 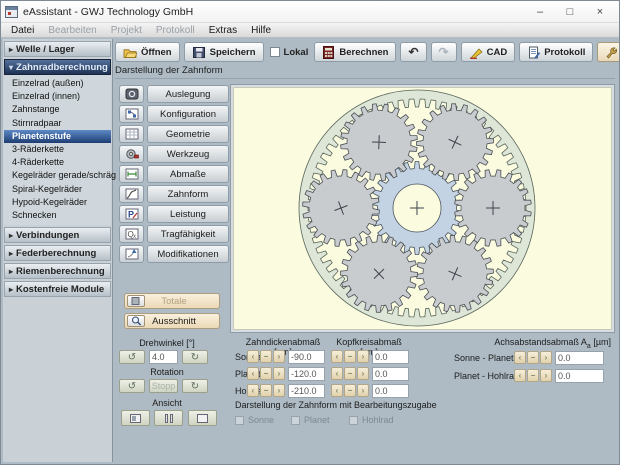 What do you see at coordinates (57, 49) in the screenshot?
I see `sidebar-section-welle-lager: ▸ Welle / Lager` at bounding box center [57, 49].